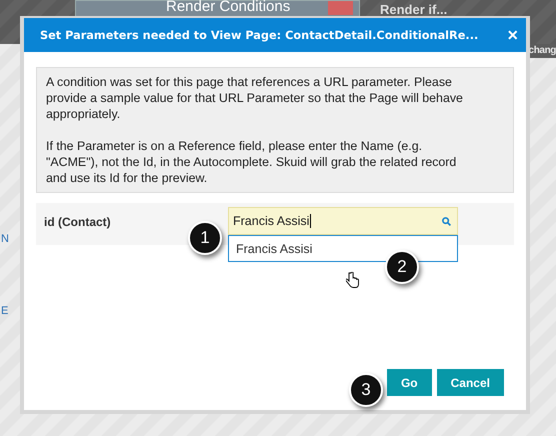 The image size is (556, 436). Describe the element at coordinates (255, 98) in the screenshot. I see `info-paragraph: A condition was set for this page that references a URL parameter. Please provide a sample value for that URL Parameter so that the Page will behave appropriately.` at that location.